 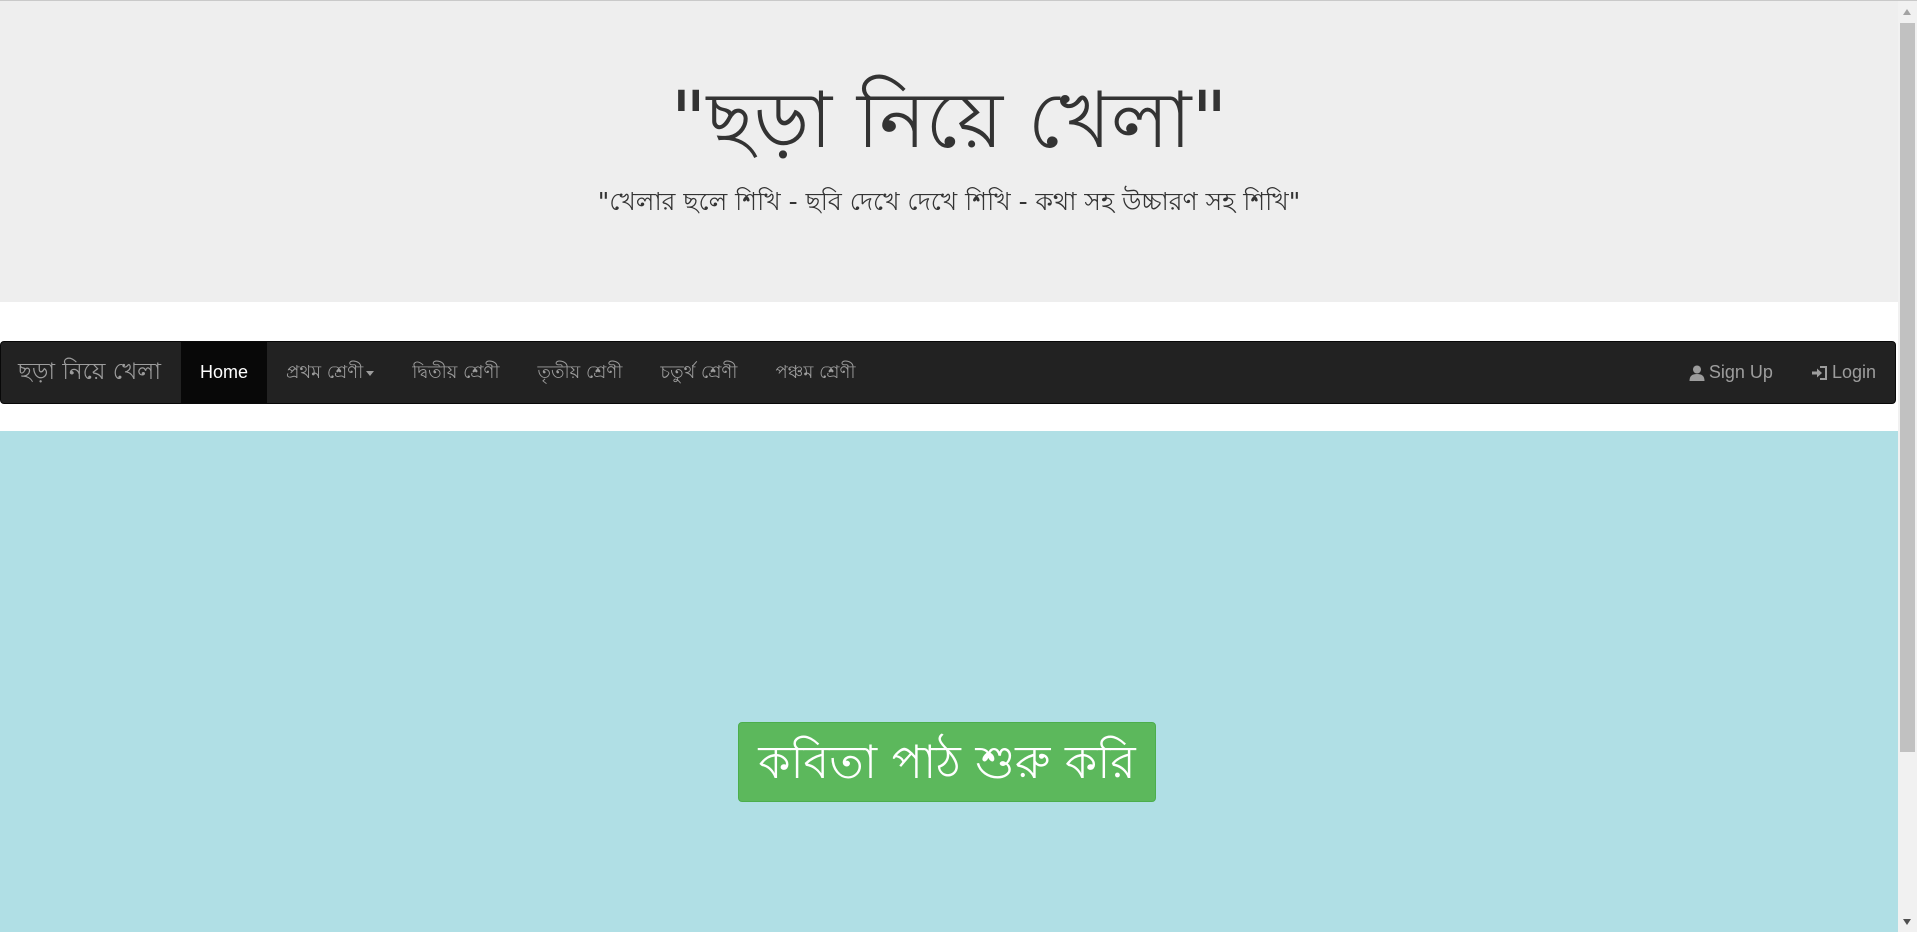 I want to click on login-label: Login, so click(x=1853, y=372).